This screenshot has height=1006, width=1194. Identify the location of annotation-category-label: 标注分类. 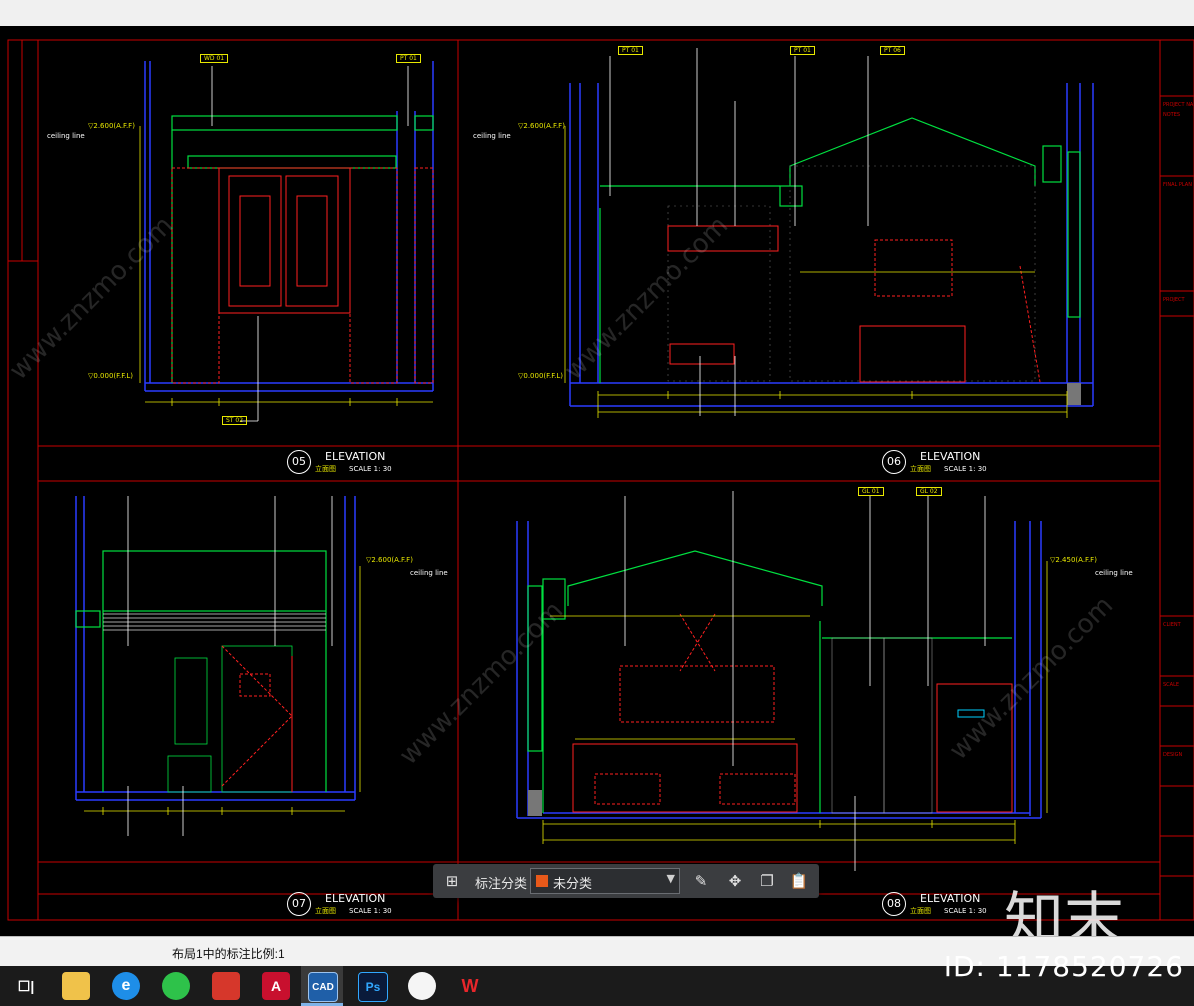
(501, 884).